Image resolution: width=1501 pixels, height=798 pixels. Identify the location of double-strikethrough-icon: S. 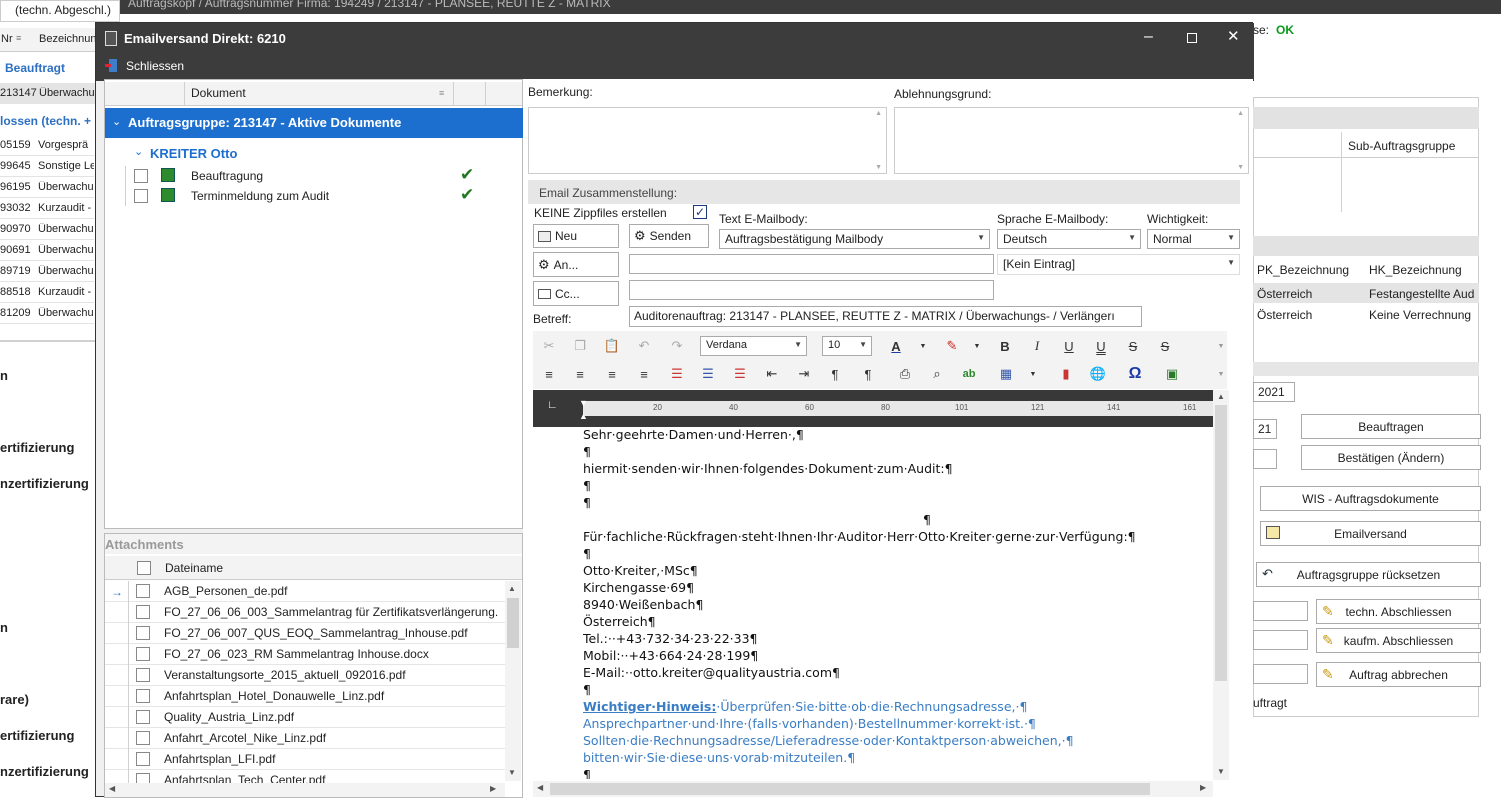
(1165, 346).